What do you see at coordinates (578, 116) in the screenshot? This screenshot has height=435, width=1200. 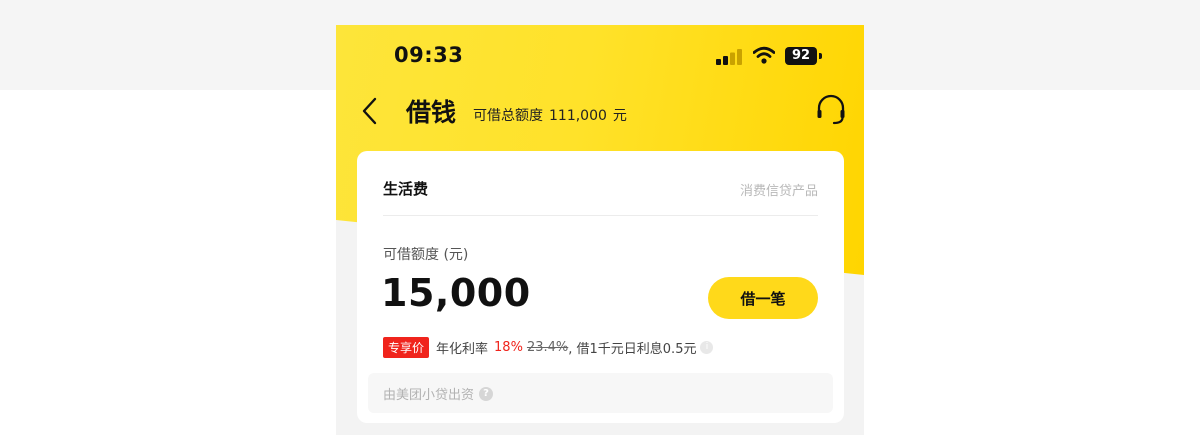 I see `total-credit-amount: 111,000` at bounding box center [578, 116].